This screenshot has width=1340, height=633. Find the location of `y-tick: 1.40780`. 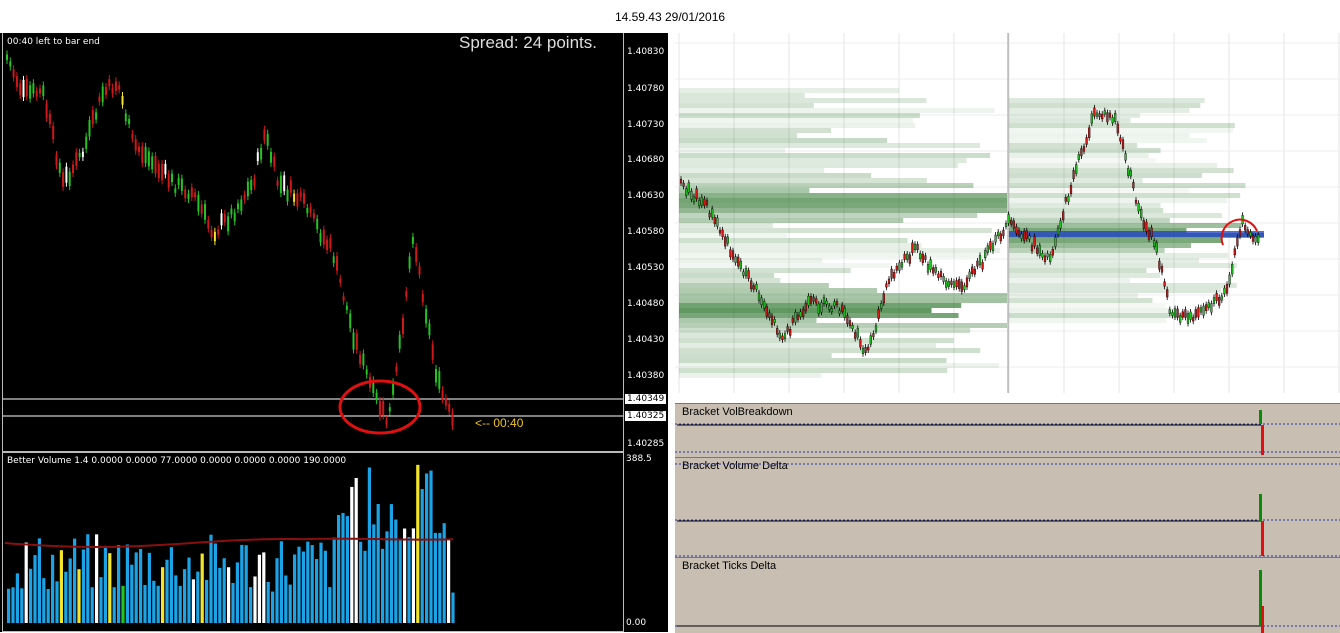

y-tick: 1.40780 is located at coordinates (646, 89).